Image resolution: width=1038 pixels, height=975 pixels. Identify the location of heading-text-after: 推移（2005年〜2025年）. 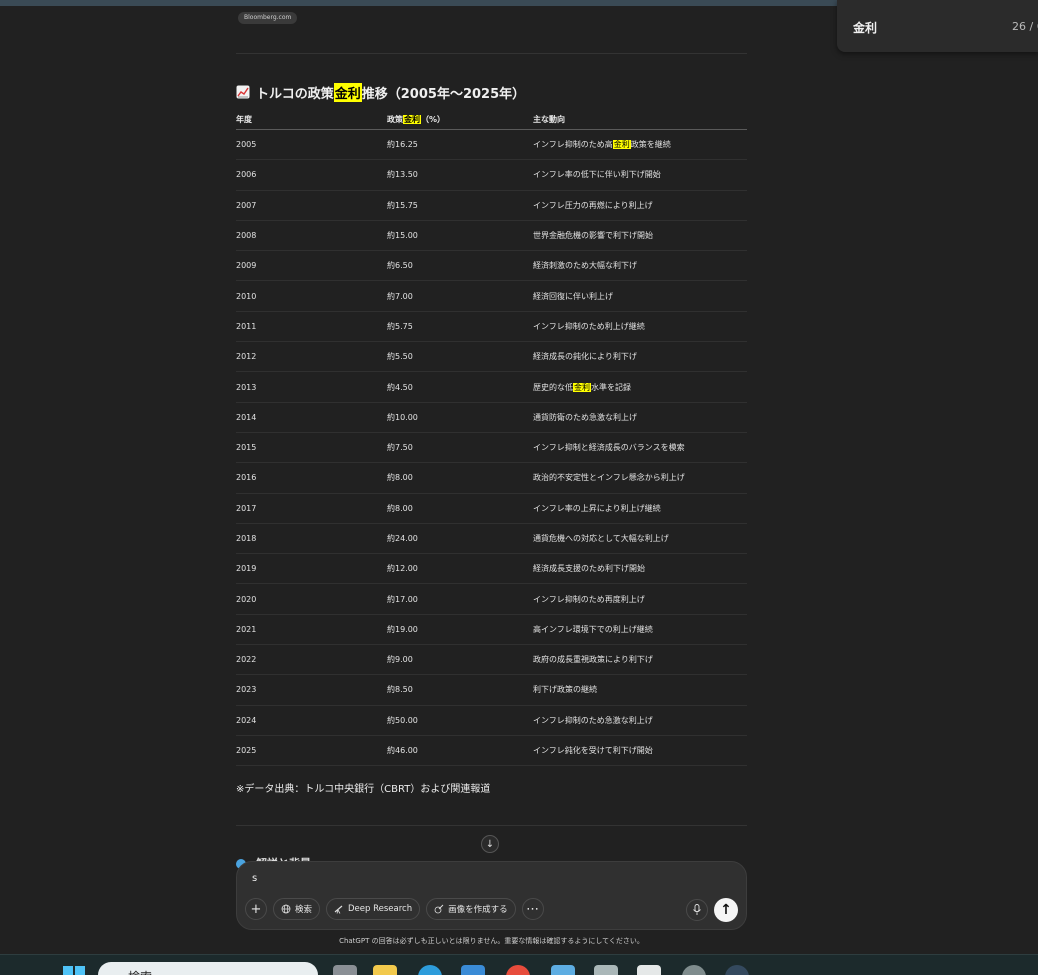
(443, 94).